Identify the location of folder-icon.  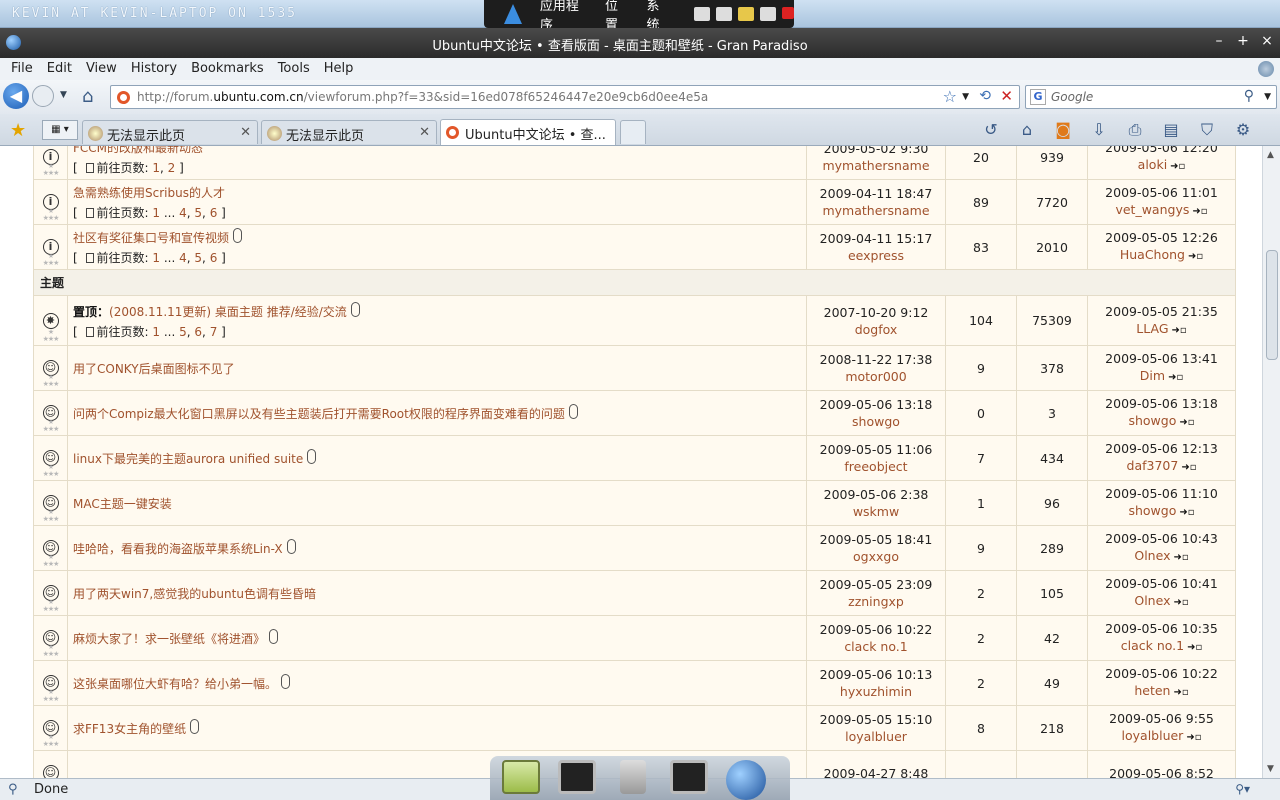
(746, 14).